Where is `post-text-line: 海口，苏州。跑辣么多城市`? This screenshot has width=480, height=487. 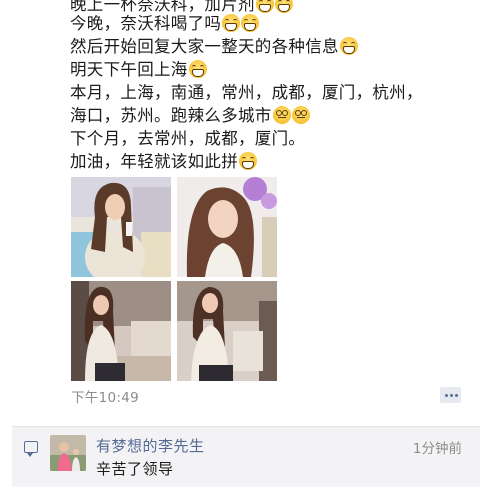
post-text-line: 海口，苏州。跑辣么多城市 is located at coordinates (190, 116).